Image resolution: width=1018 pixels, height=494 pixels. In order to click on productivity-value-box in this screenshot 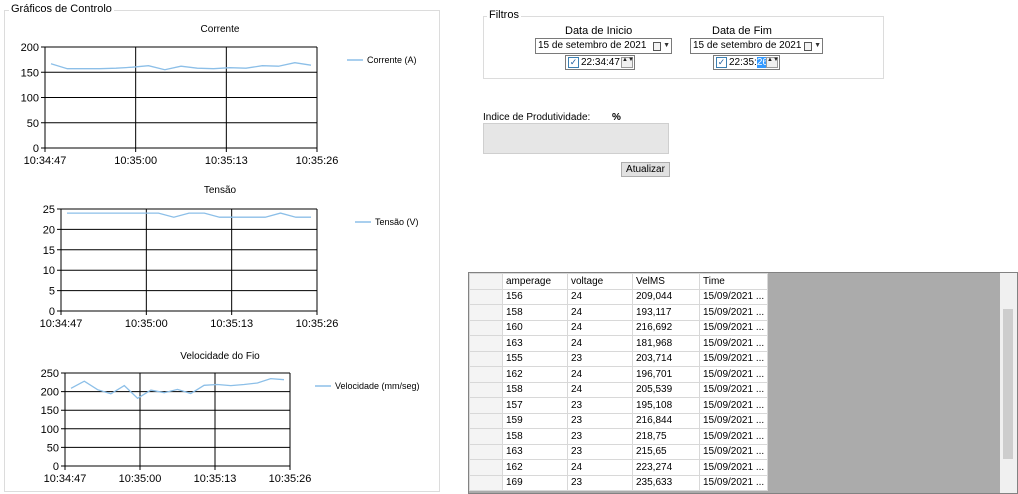, I will do `click(576, 138)`.